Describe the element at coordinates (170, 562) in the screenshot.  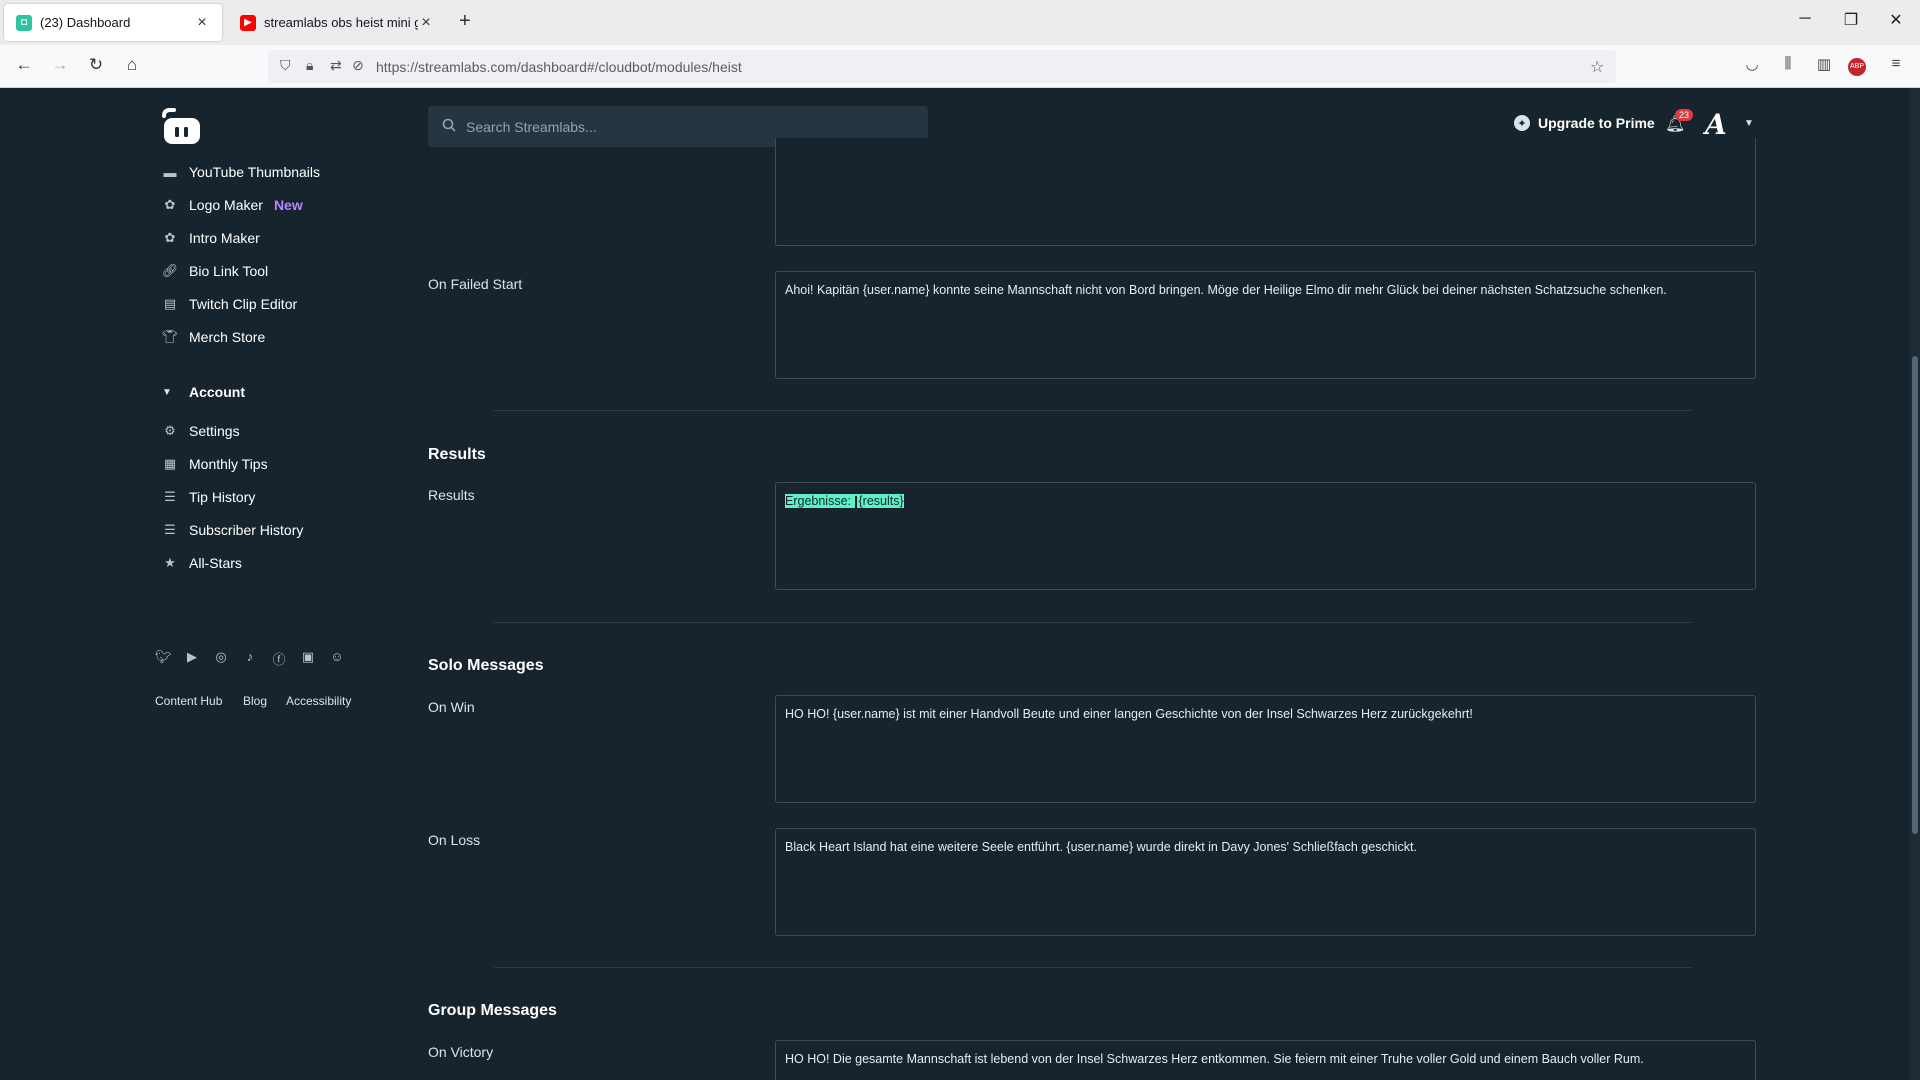
I see `star-icon: ★` at that location.